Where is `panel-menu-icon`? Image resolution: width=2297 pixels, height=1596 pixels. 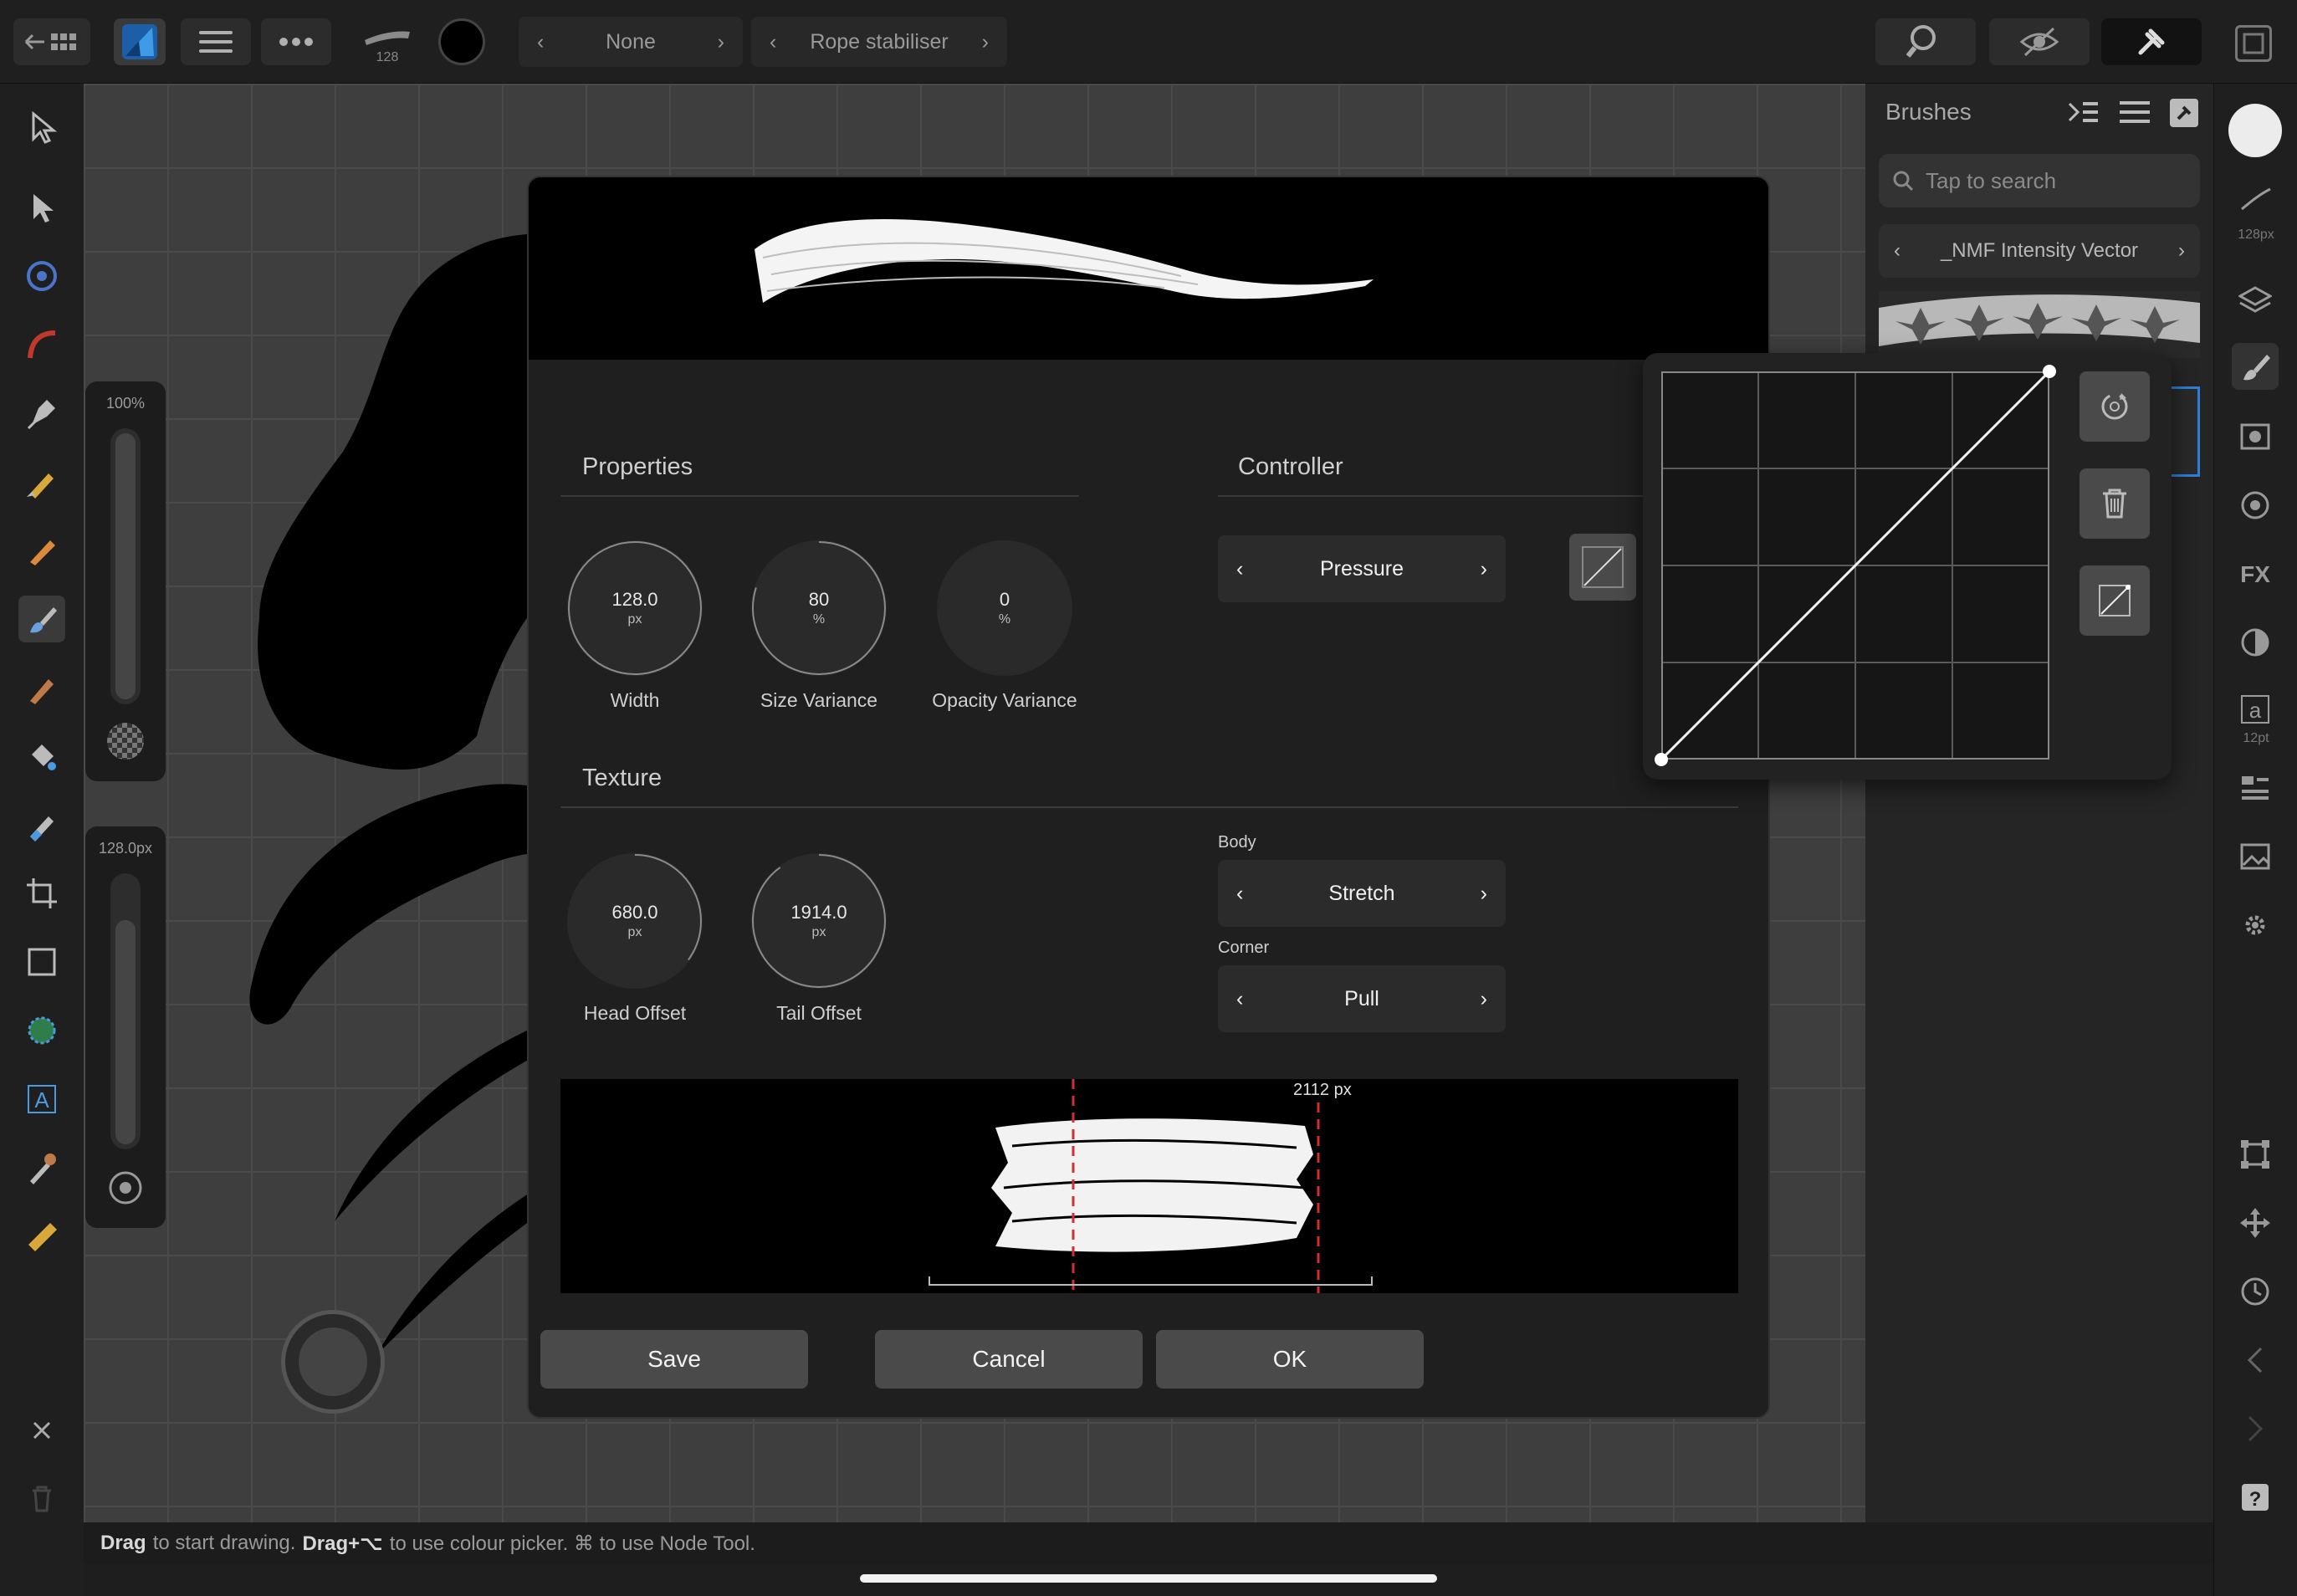 panel-menu-icon is located at coordinates (2138, 116).